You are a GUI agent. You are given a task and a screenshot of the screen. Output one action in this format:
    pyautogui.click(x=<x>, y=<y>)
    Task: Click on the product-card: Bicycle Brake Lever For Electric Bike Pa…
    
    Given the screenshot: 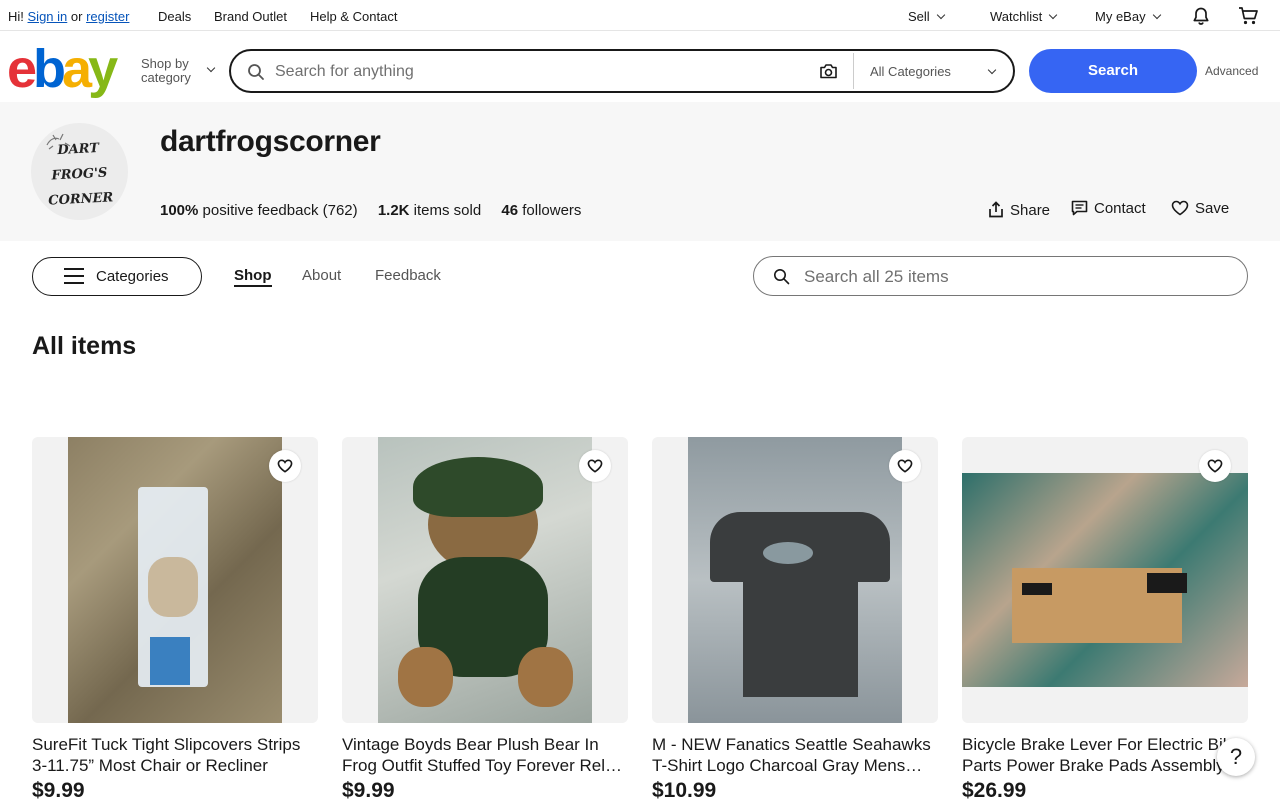 What is the action you would take?
    pyautogui.click(x=1105, y=618)
    